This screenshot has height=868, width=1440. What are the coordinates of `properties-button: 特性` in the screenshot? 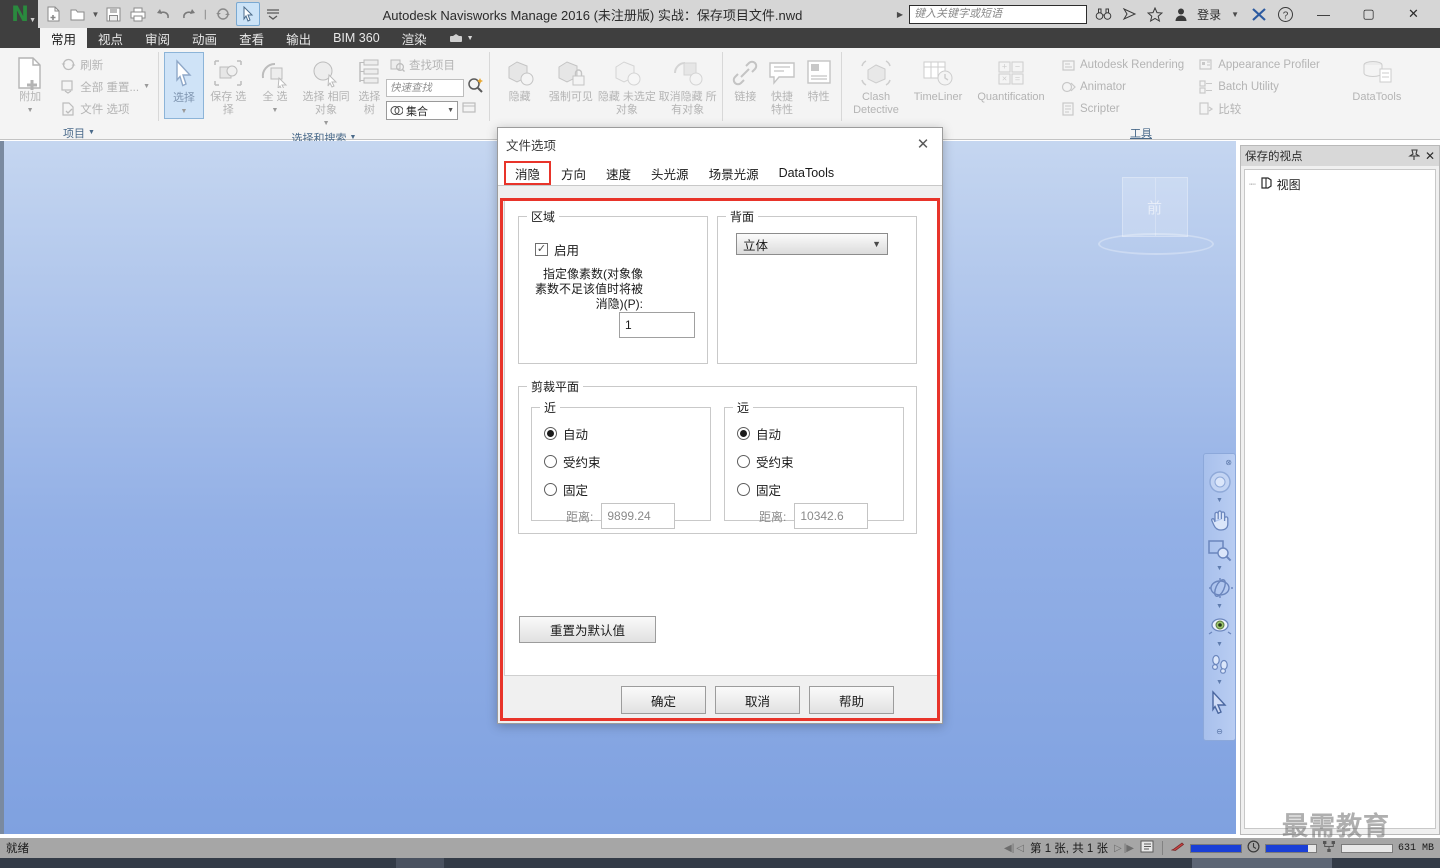 It's located at (818, 78).